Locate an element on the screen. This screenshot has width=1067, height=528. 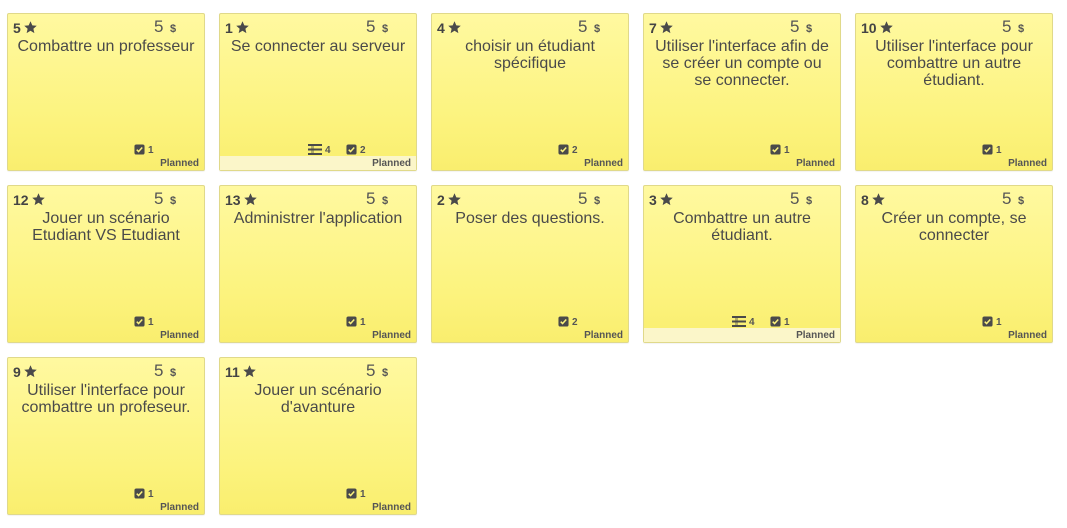
story-title: Combattre un autre étudiant. is located at coordinates (742, 227).